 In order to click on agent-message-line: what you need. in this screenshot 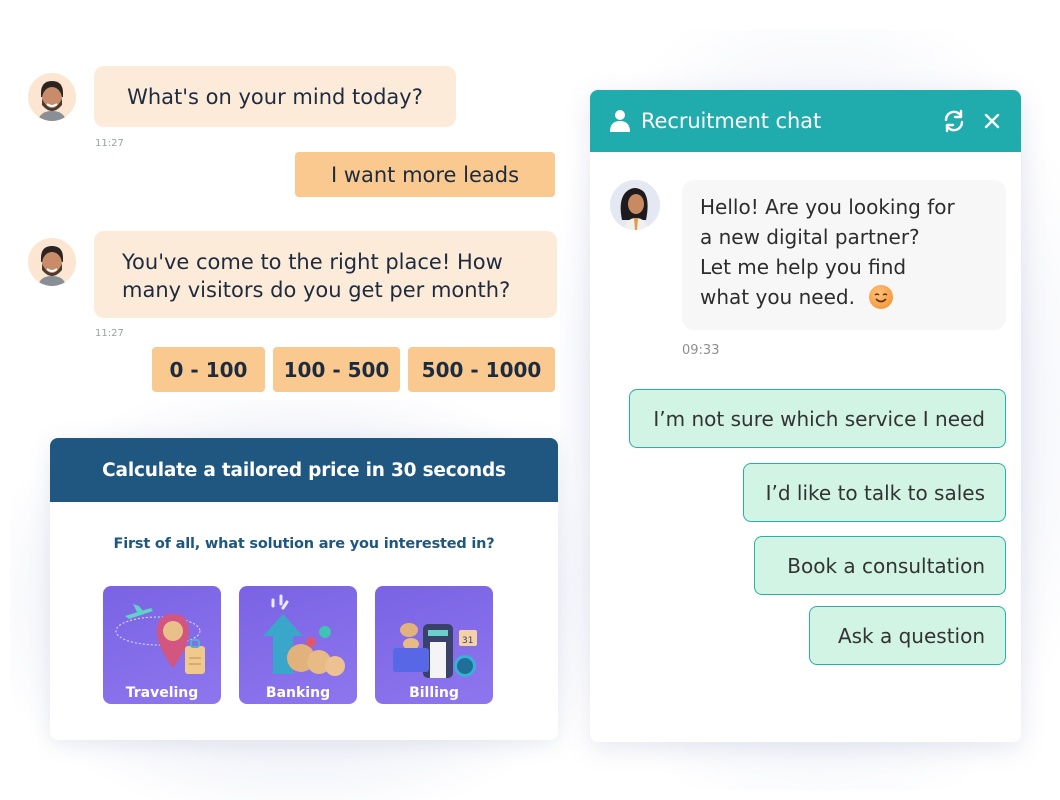, I will do `click(777, 297)`.